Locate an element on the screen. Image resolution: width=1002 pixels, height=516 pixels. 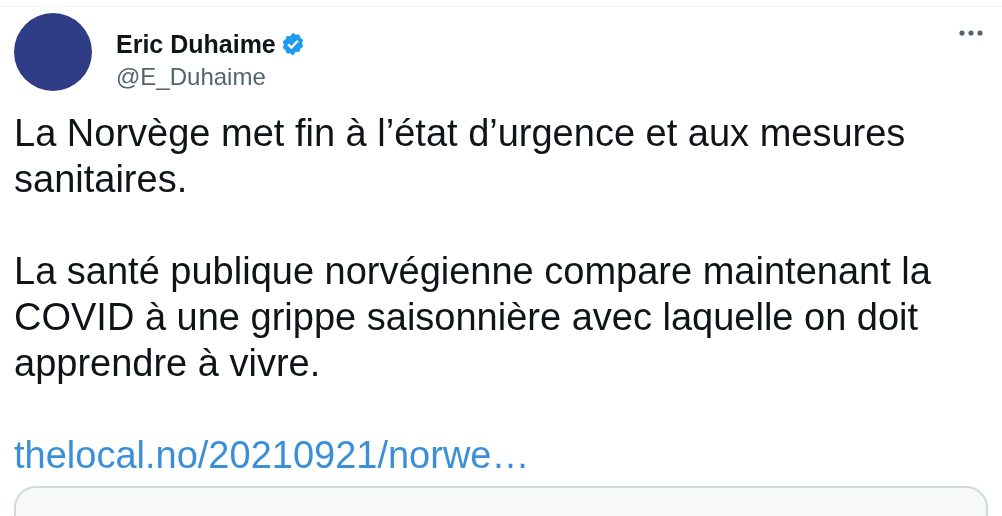
author-handle: @E_Duhaime is located at coordinates (537, 77).